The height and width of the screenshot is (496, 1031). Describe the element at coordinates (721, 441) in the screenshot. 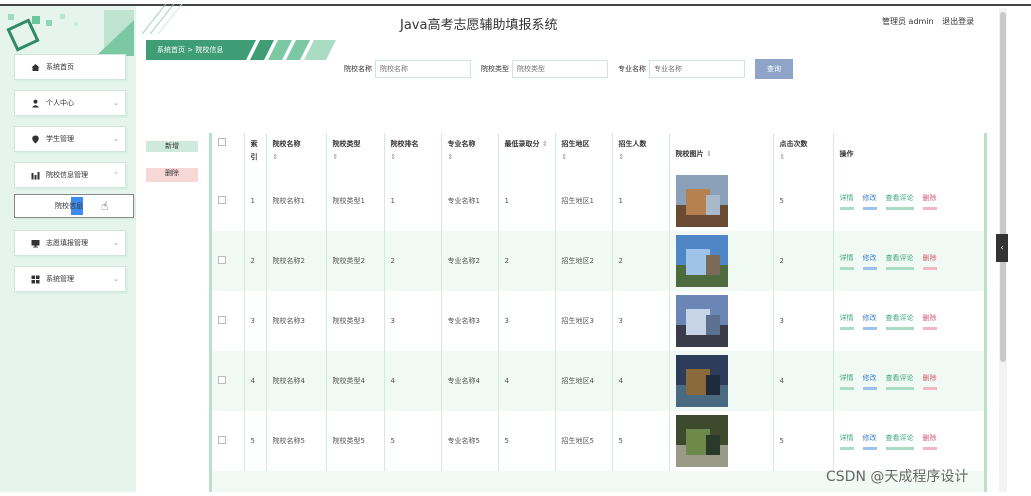

I see `cell-college-image` at that location.